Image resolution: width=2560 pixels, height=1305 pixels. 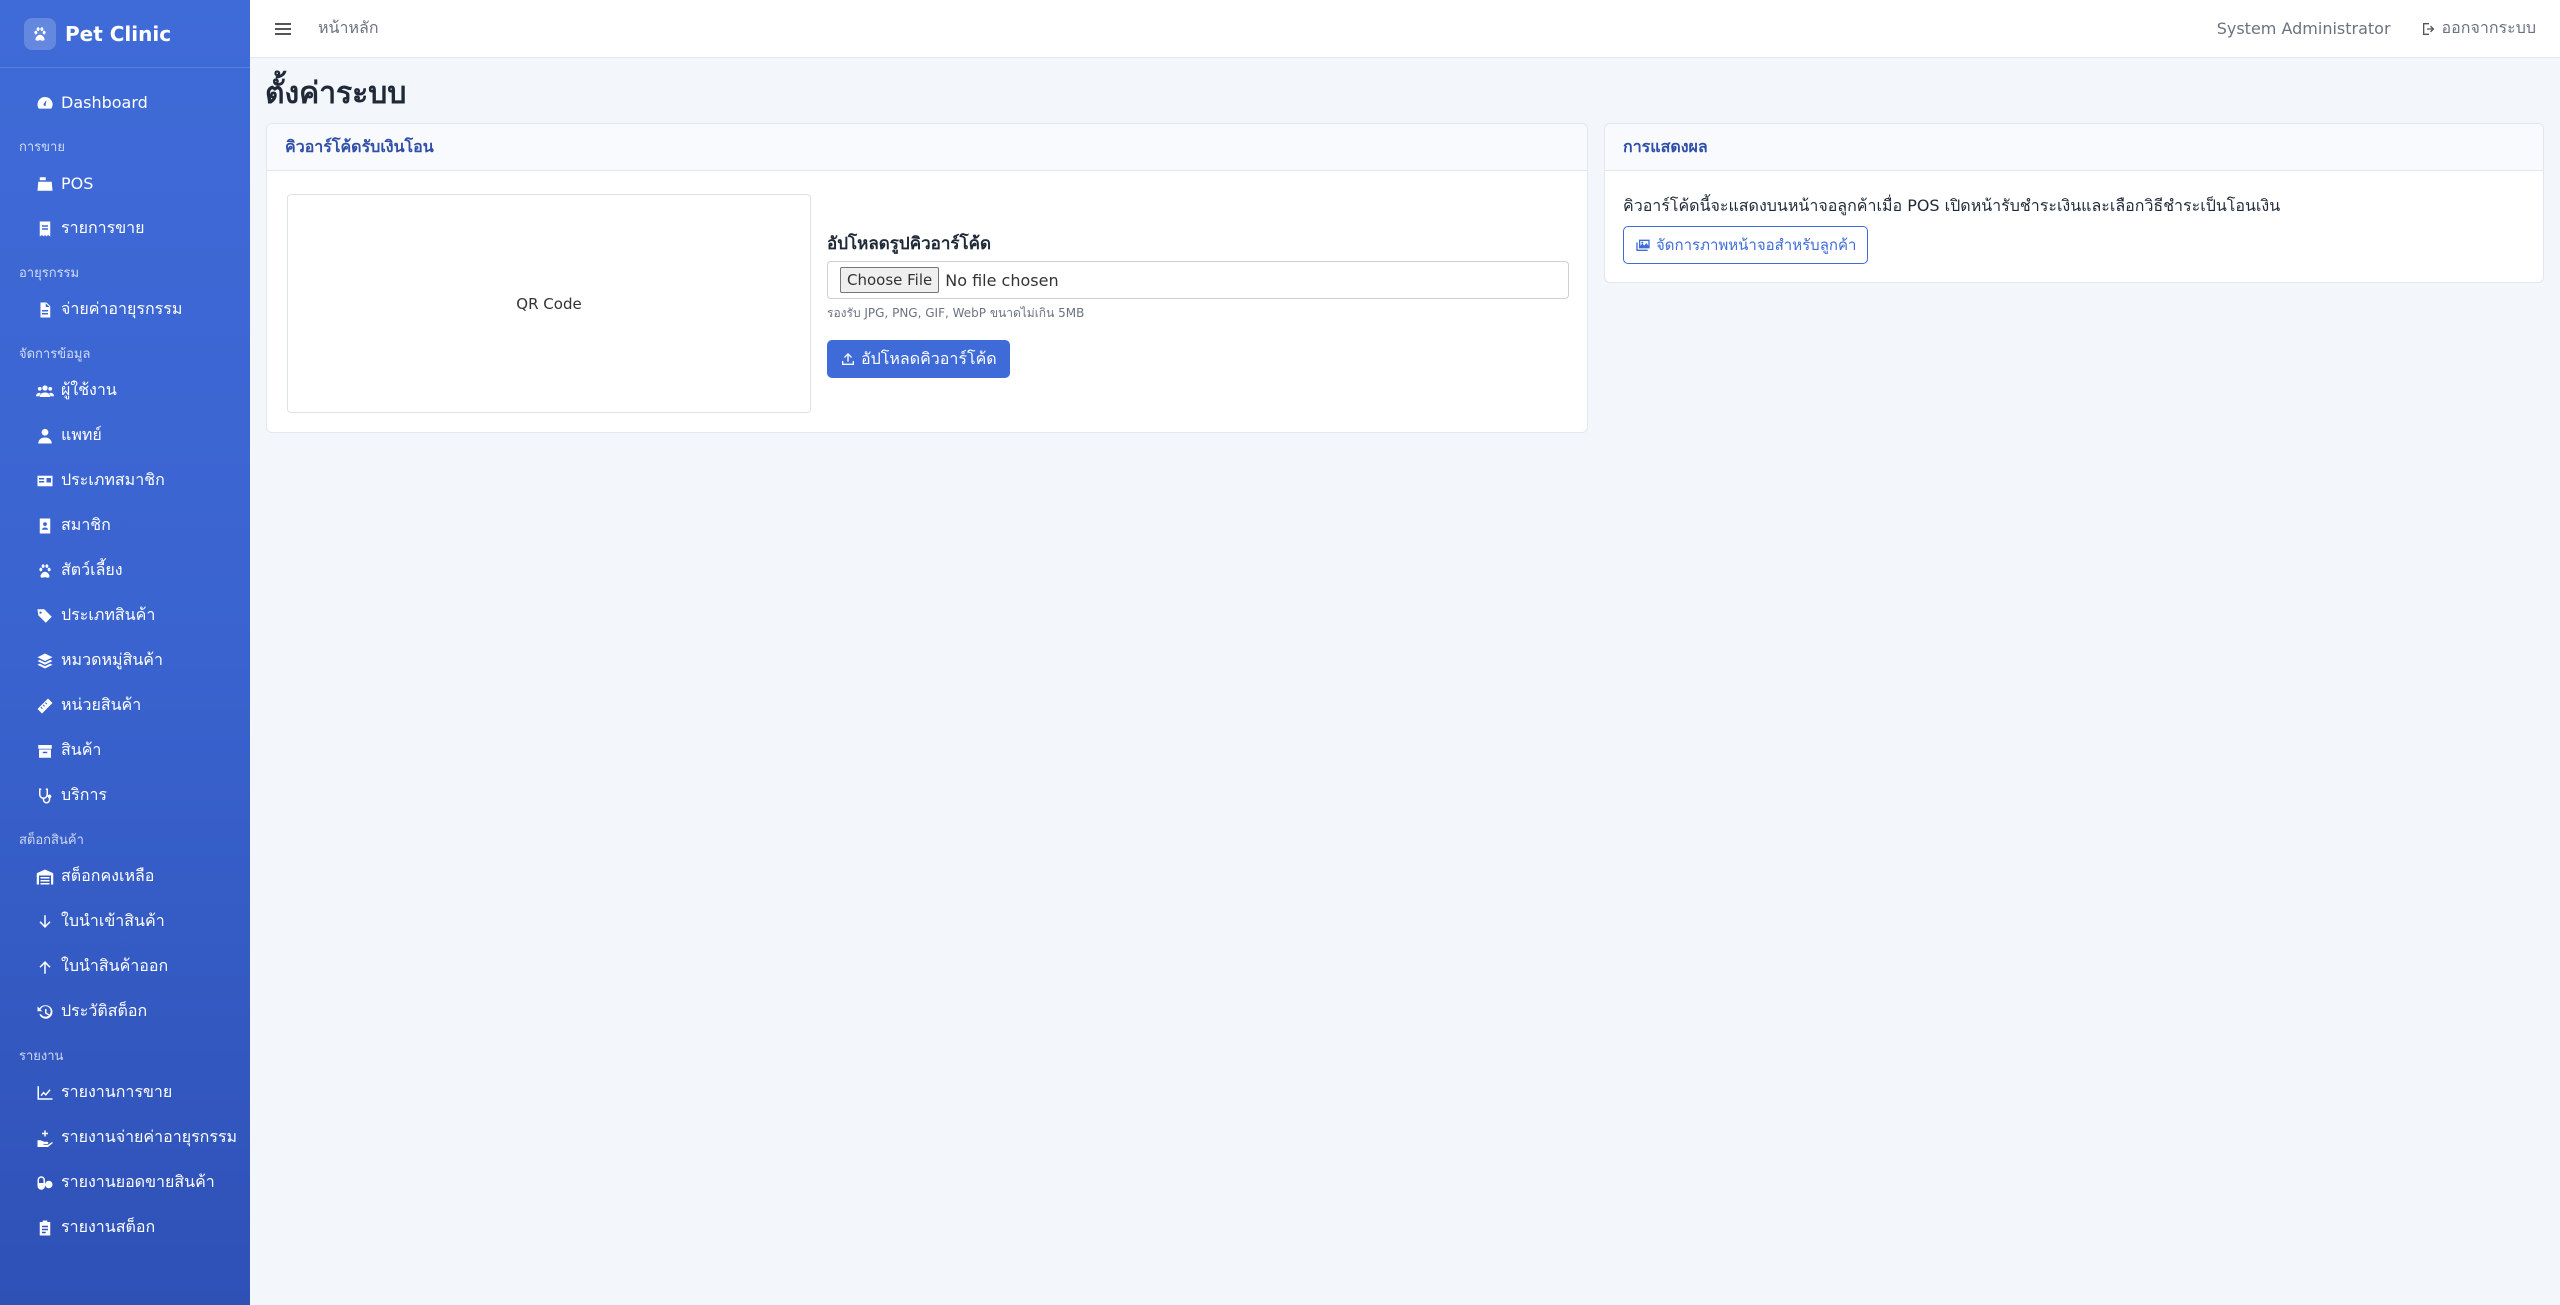 I want to click on file-status: No file chosen, so click(x=1002, y=280).